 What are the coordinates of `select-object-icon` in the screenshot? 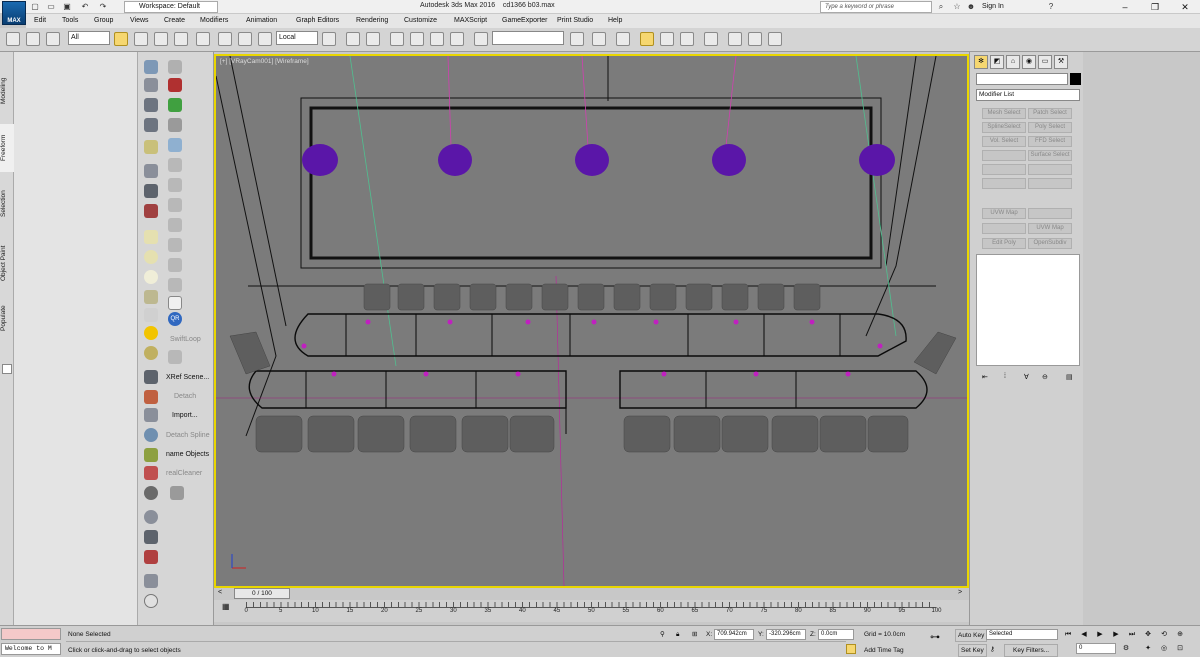 It's located at (121, 39).